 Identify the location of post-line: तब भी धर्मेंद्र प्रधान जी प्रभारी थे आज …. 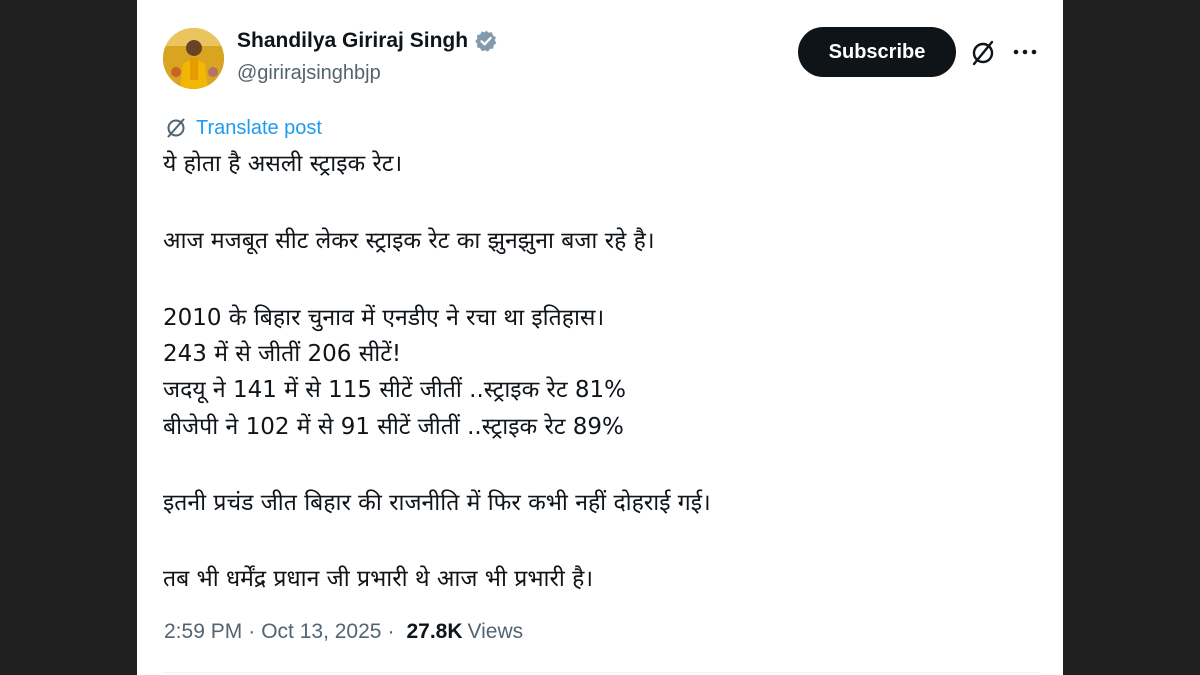
(378, 579).